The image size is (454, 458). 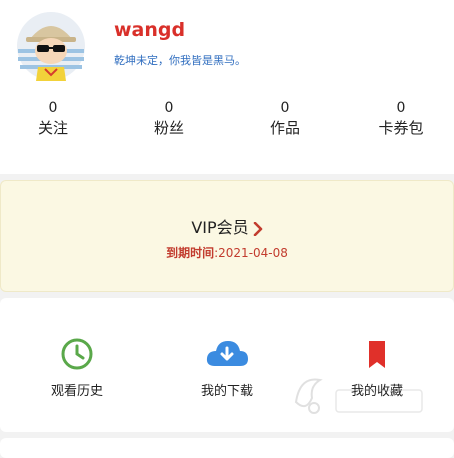 I want to click on shortcut-downloads: 我的下载, so click(x=227, y=368).